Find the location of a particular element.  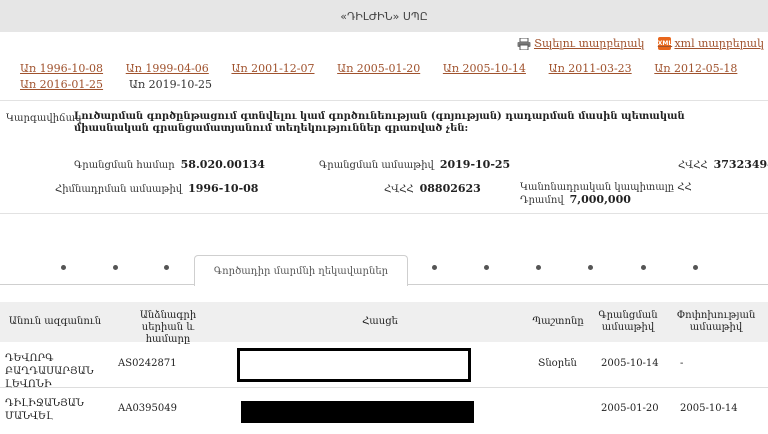

printer-icon is located at coordinates (524, 43).